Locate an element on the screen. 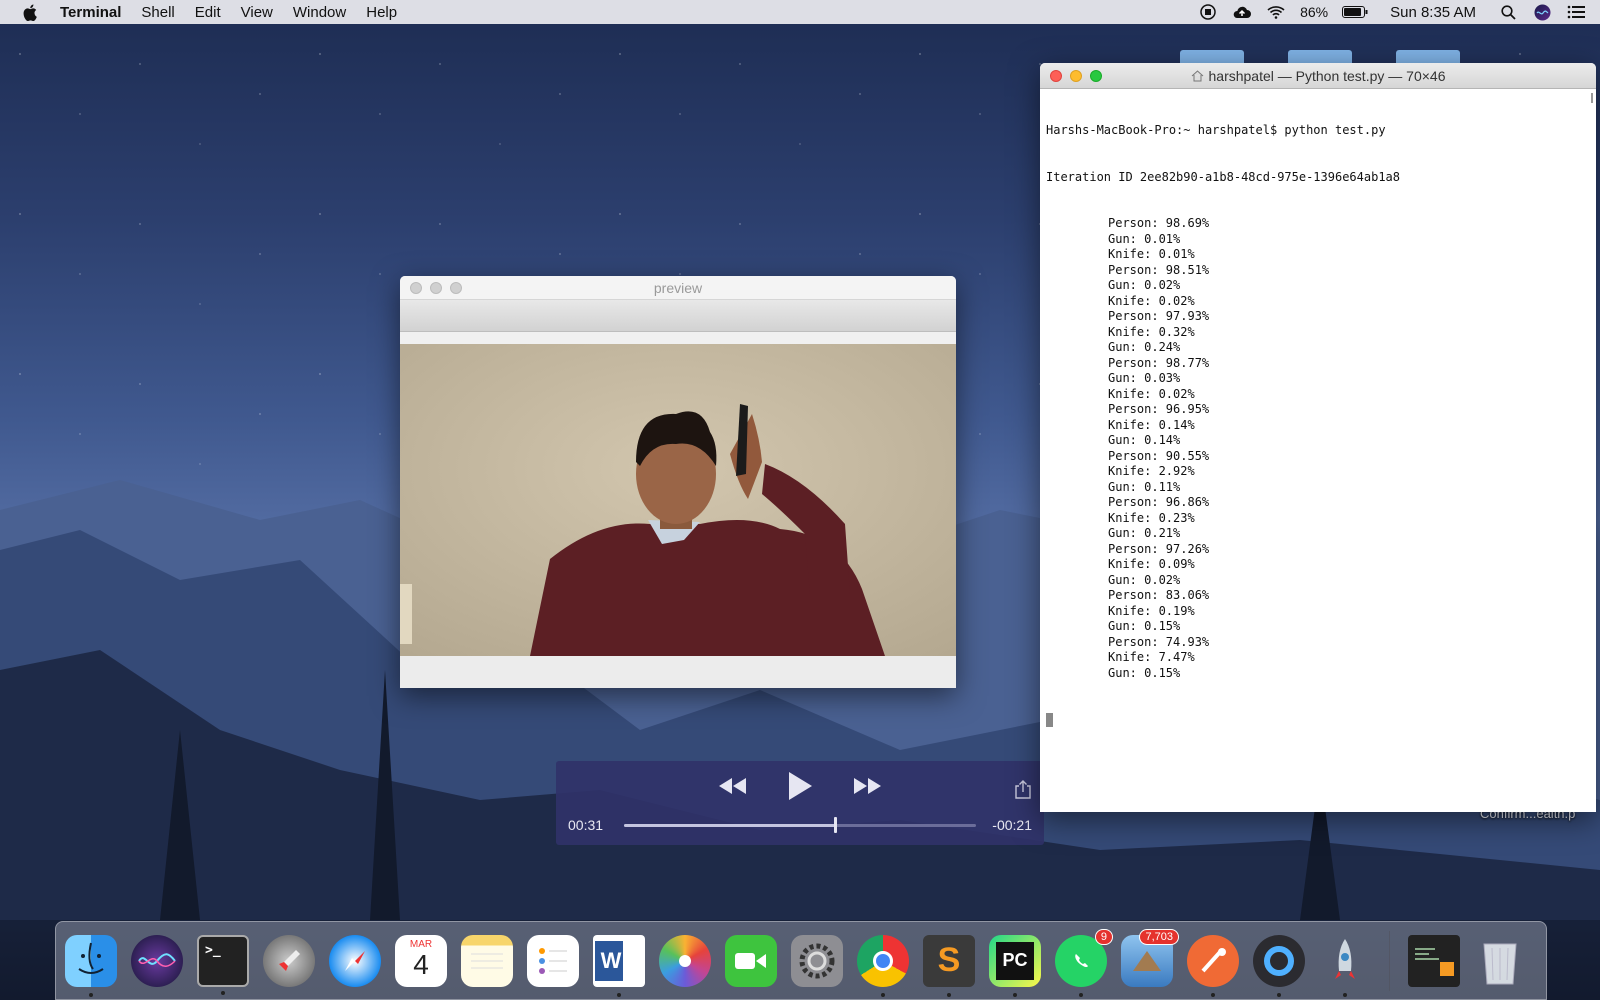 The height and width of the screenshot is (1000, 1600). notes-icon is located at coordinates (487, 960).